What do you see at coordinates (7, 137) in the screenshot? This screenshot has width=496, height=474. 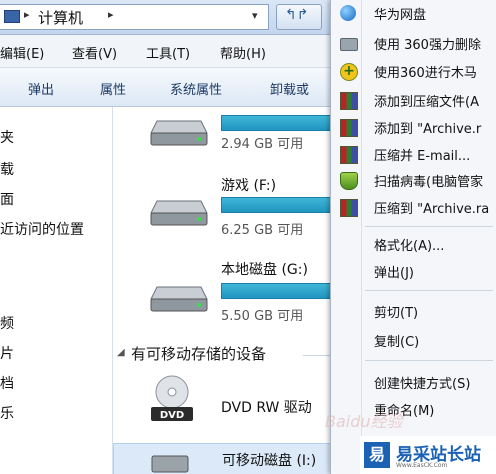 I see `nav-item-favorites: 夹` at bounding box center [7, 137].